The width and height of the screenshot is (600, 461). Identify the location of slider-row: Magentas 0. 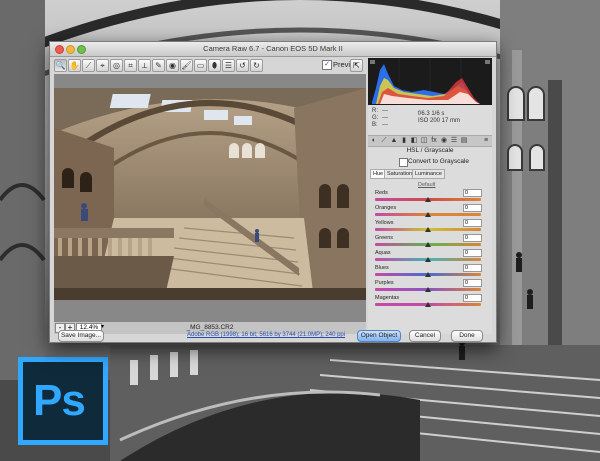
(430, 302).